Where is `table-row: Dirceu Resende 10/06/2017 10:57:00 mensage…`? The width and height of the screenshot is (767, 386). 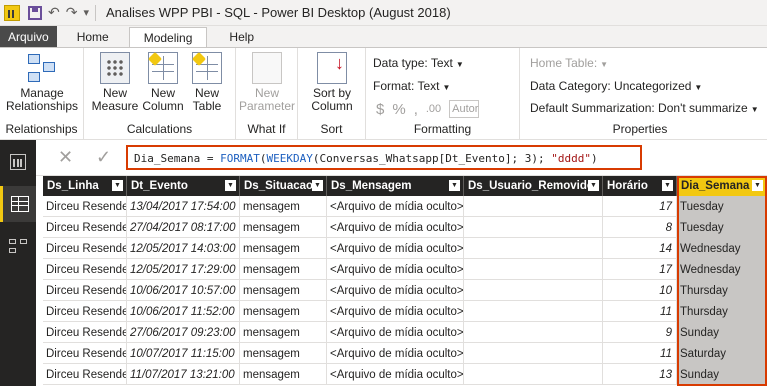 table-row: Dirceu Resende 10/06/2017 10:57:00 mensage… is located at coordinates (405, 290).